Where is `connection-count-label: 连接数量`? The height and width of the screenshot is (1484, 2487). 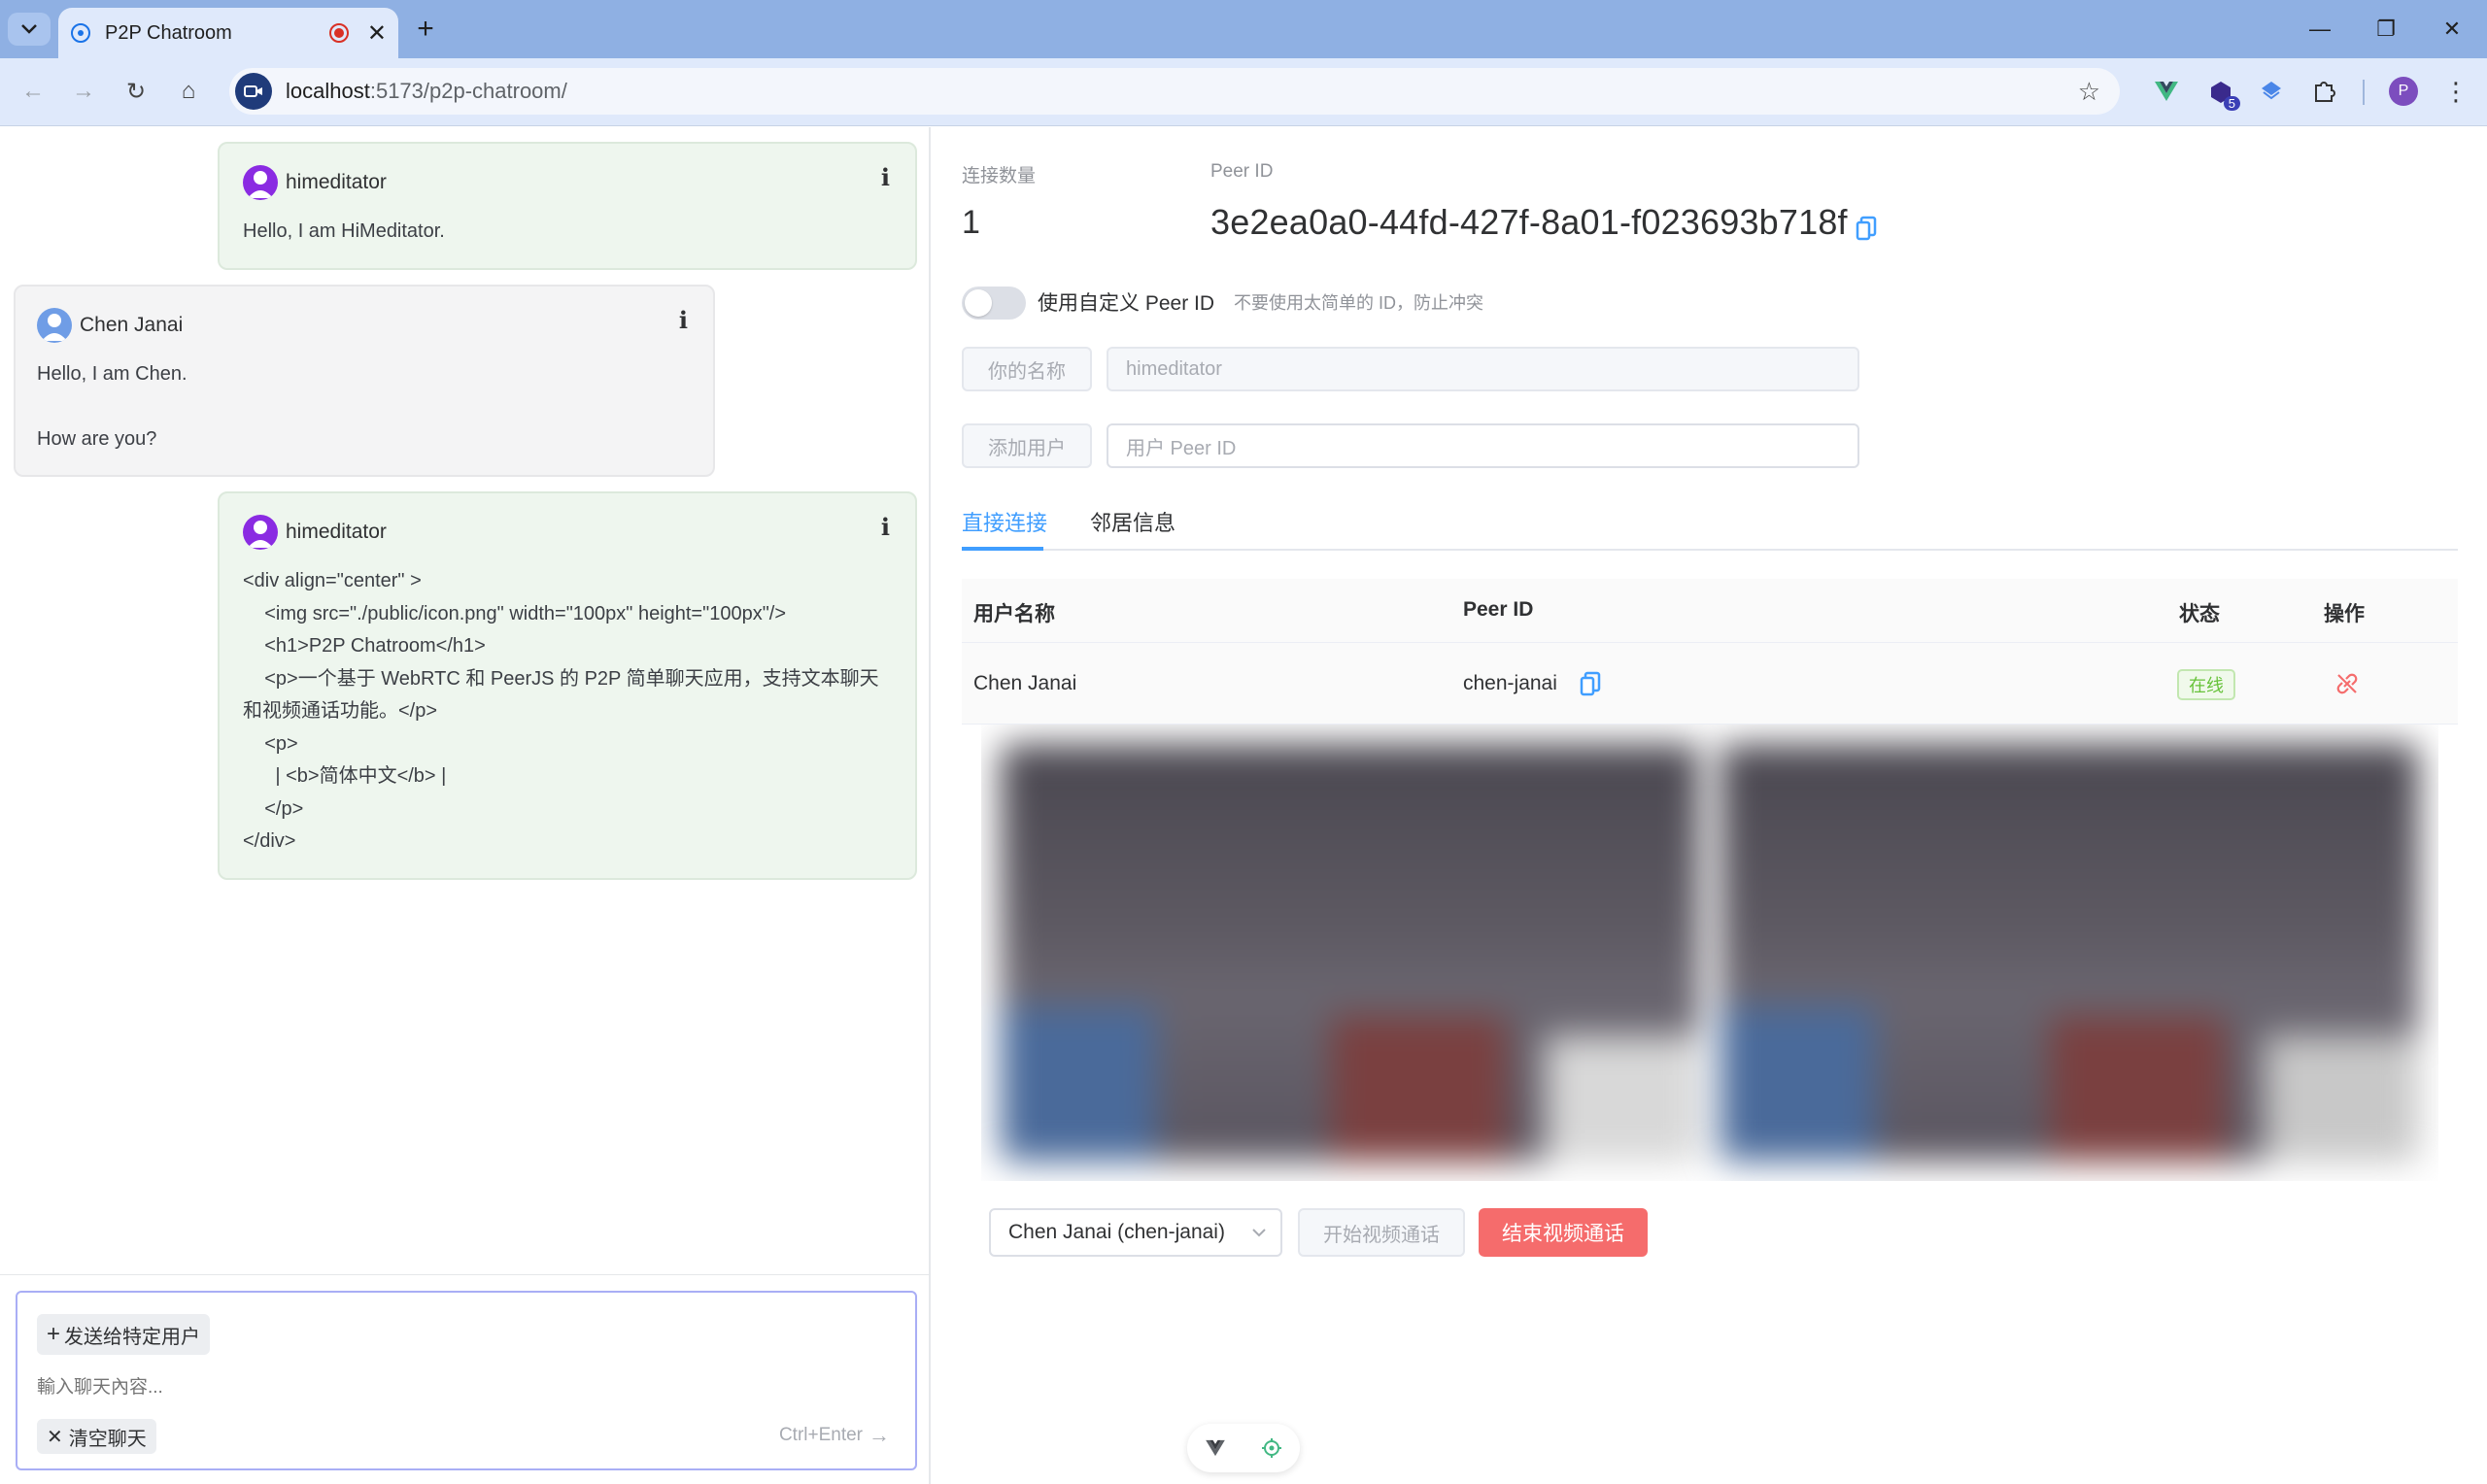 connection-count-label: 连接数量 is located at coordinates (999, 176).